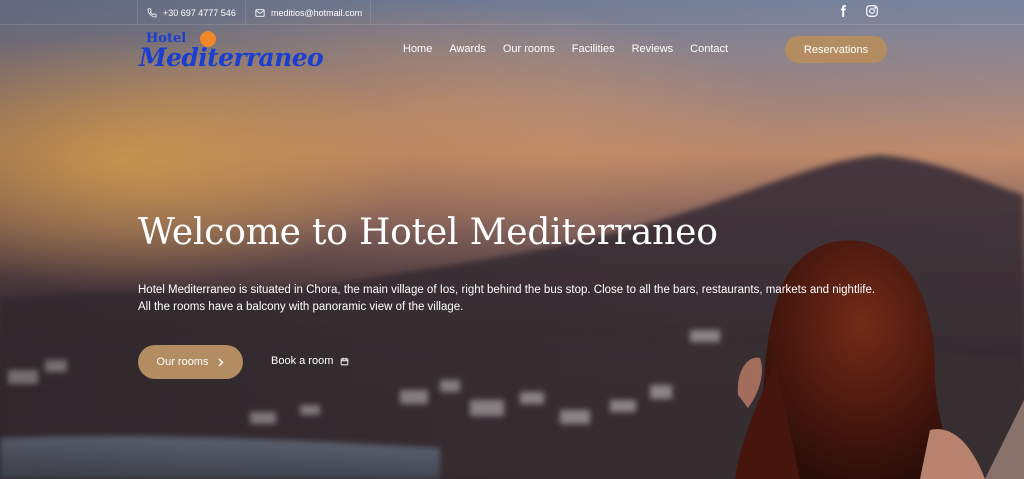 This screenshot has width=1024, height=479. What do you see at coordinates (467, 49) in the screenshot?
I see `nav-item-awards: Awards` at bounding box center [467, 49].